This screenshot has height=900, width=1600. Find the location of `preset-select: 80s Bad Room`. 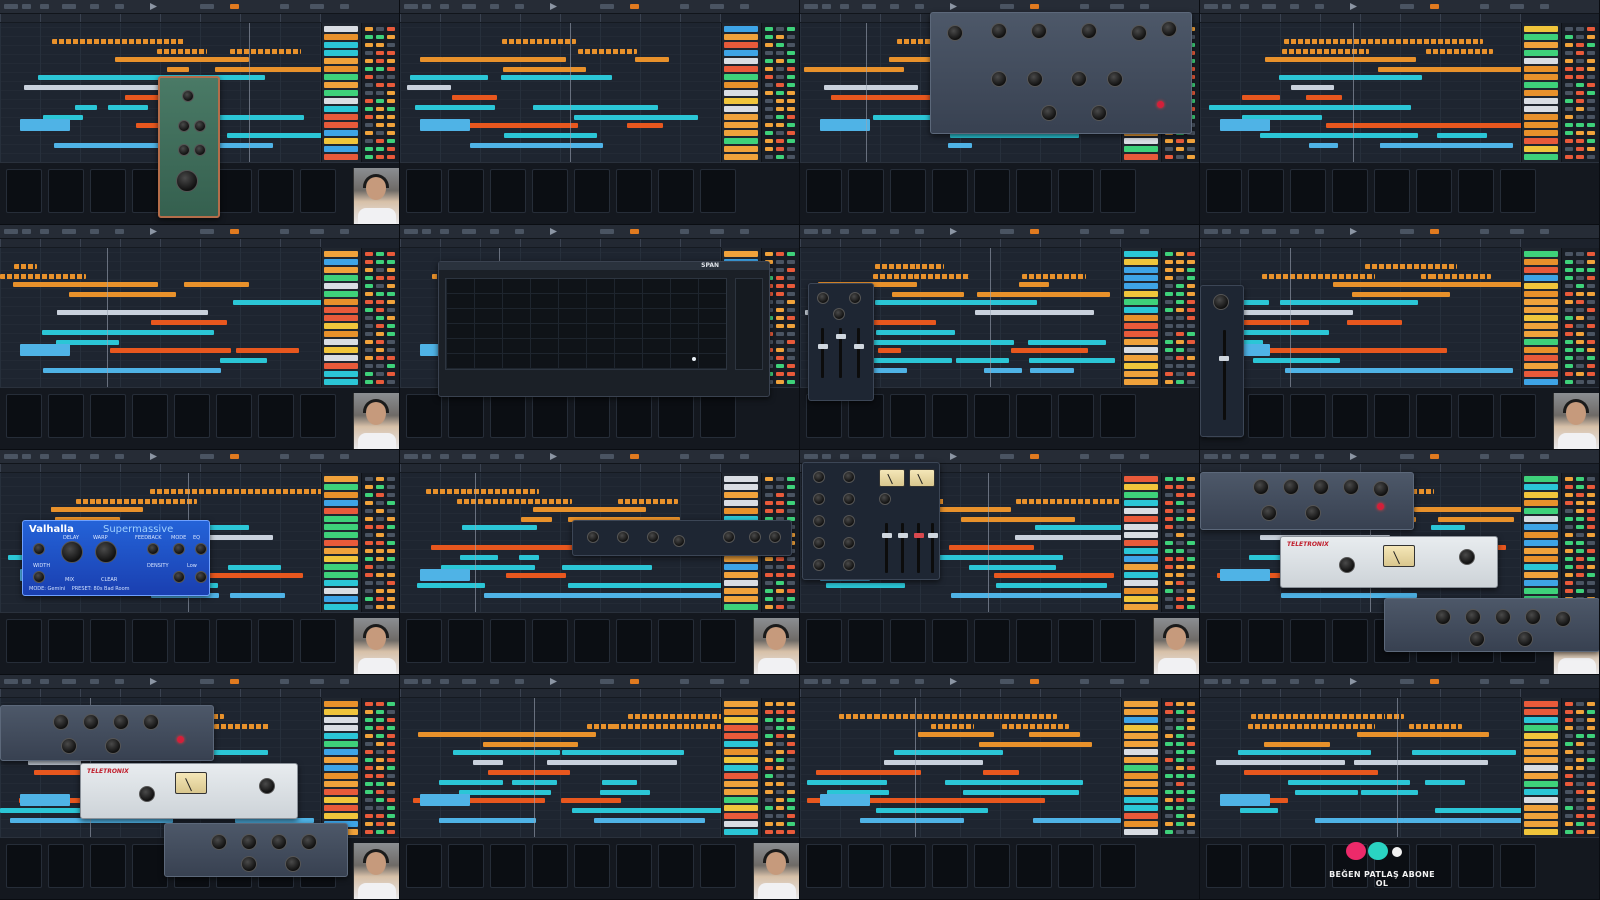

preset-select: 80s Bad Room is located at coordinates (111, 589).